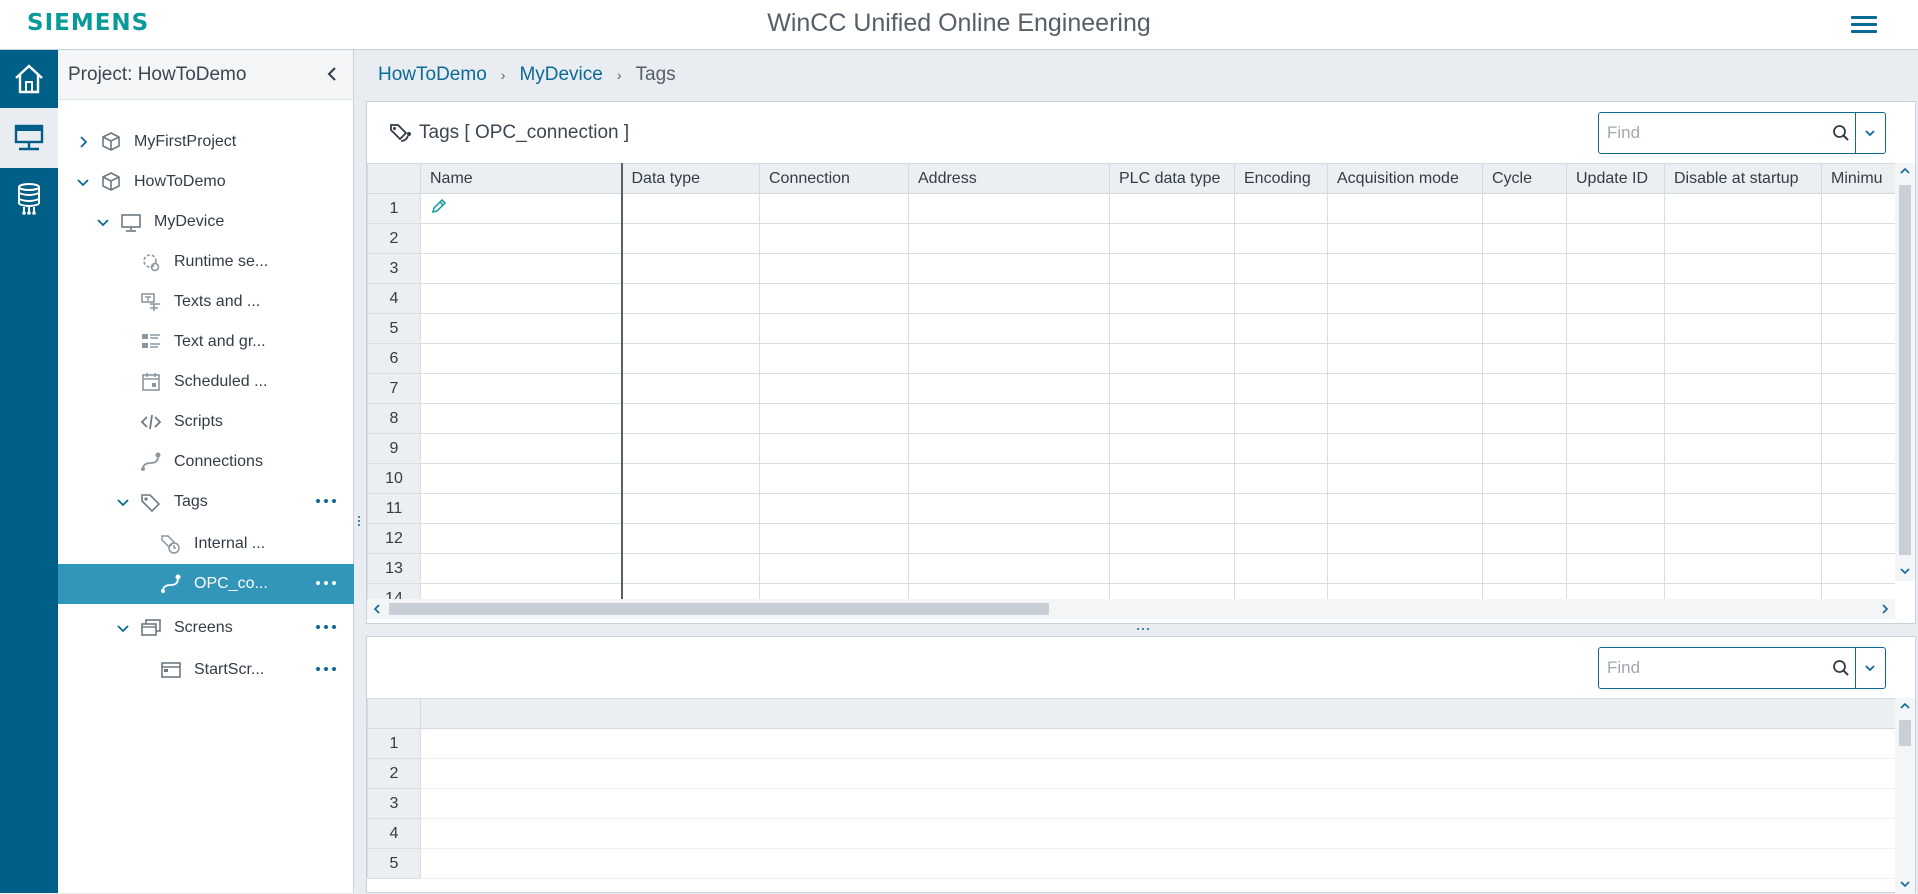 Image resolution: width=1918 pixels, height=894 pixels. I want to click on vertical-splitter, so click(360, 471).